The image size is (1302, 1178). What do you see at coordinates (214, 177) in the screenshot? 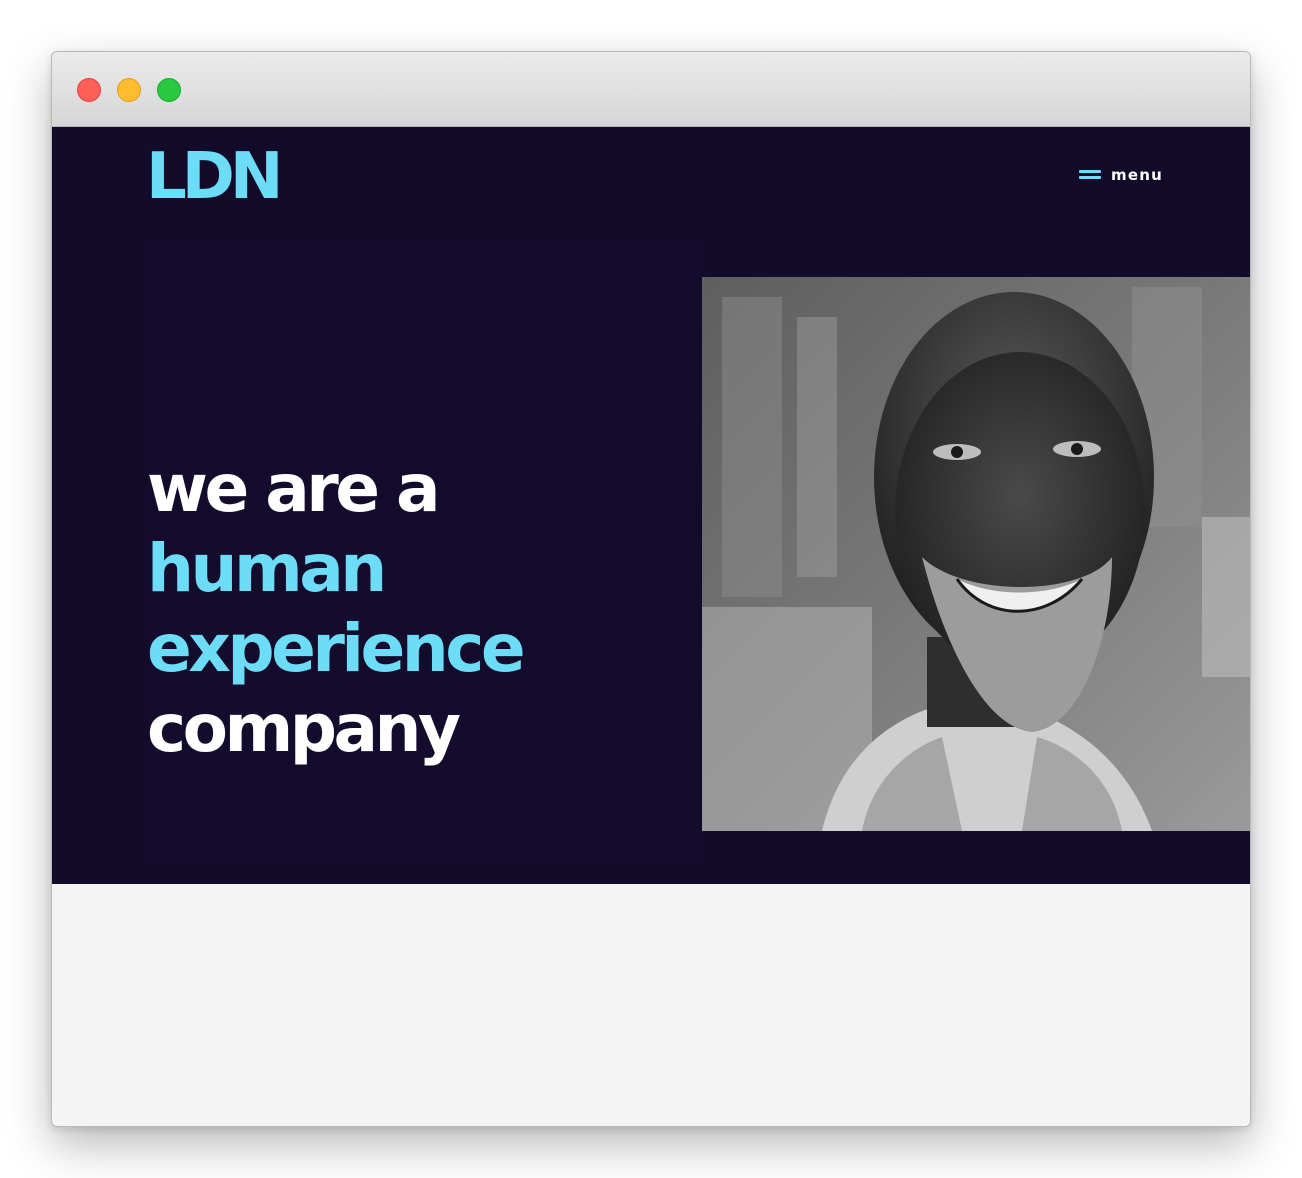
I see `site-logo: LDN` at bounding box center [214, 177].